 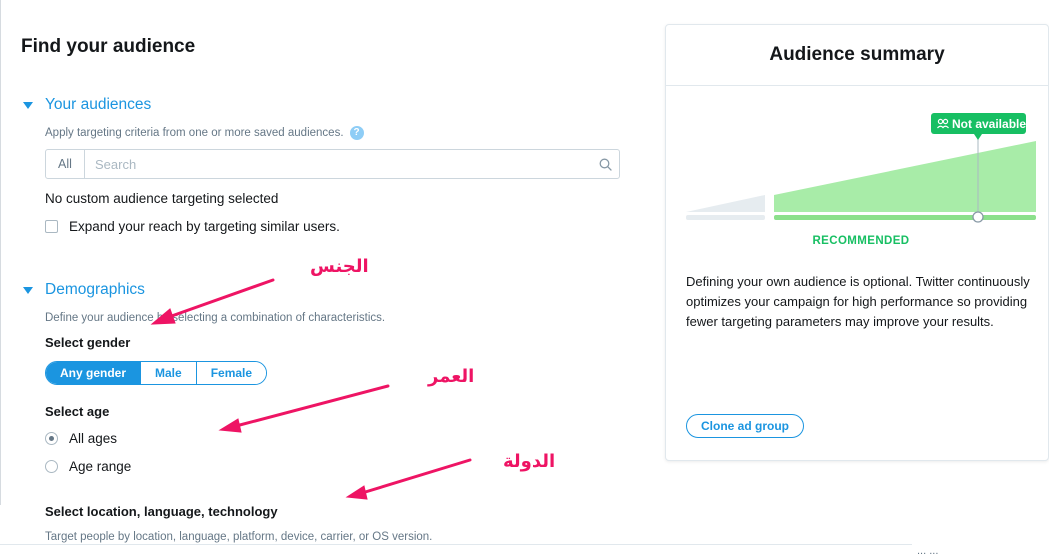 What do you see at coordinates (93, 438) in the screenshot?
I see `age-all-label: All ages` at bounding box center [93, 438].